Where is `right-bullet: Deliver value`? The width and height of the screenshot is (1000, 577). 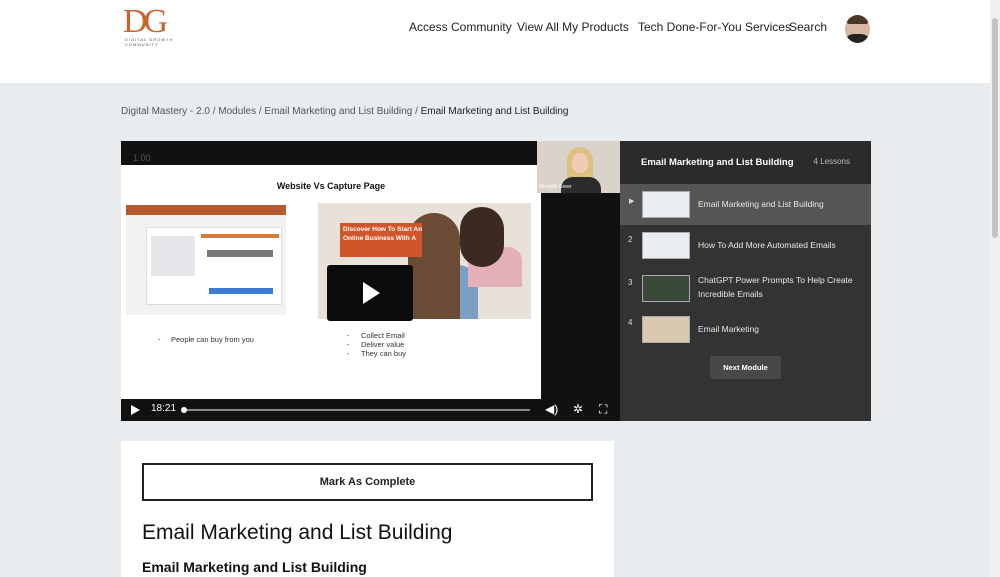
right-bullet: Deliver value is located at coordinates (383, 344).